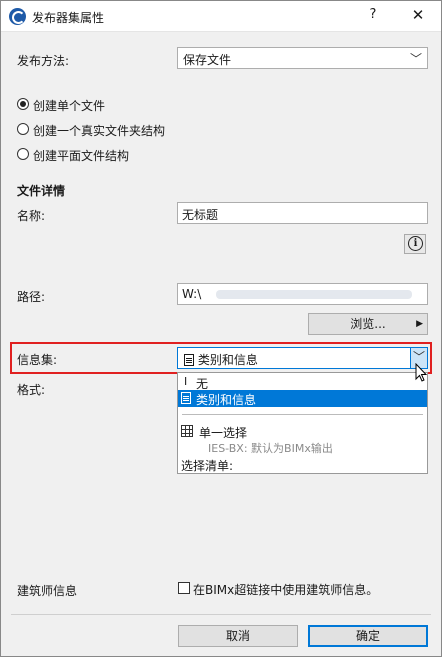 The height and width of the screenshot is (657, 442). What do you see at coordinates (31, 390) in the screenshot?
I see `format-label: 格式:` at bounding box center [31, 390].